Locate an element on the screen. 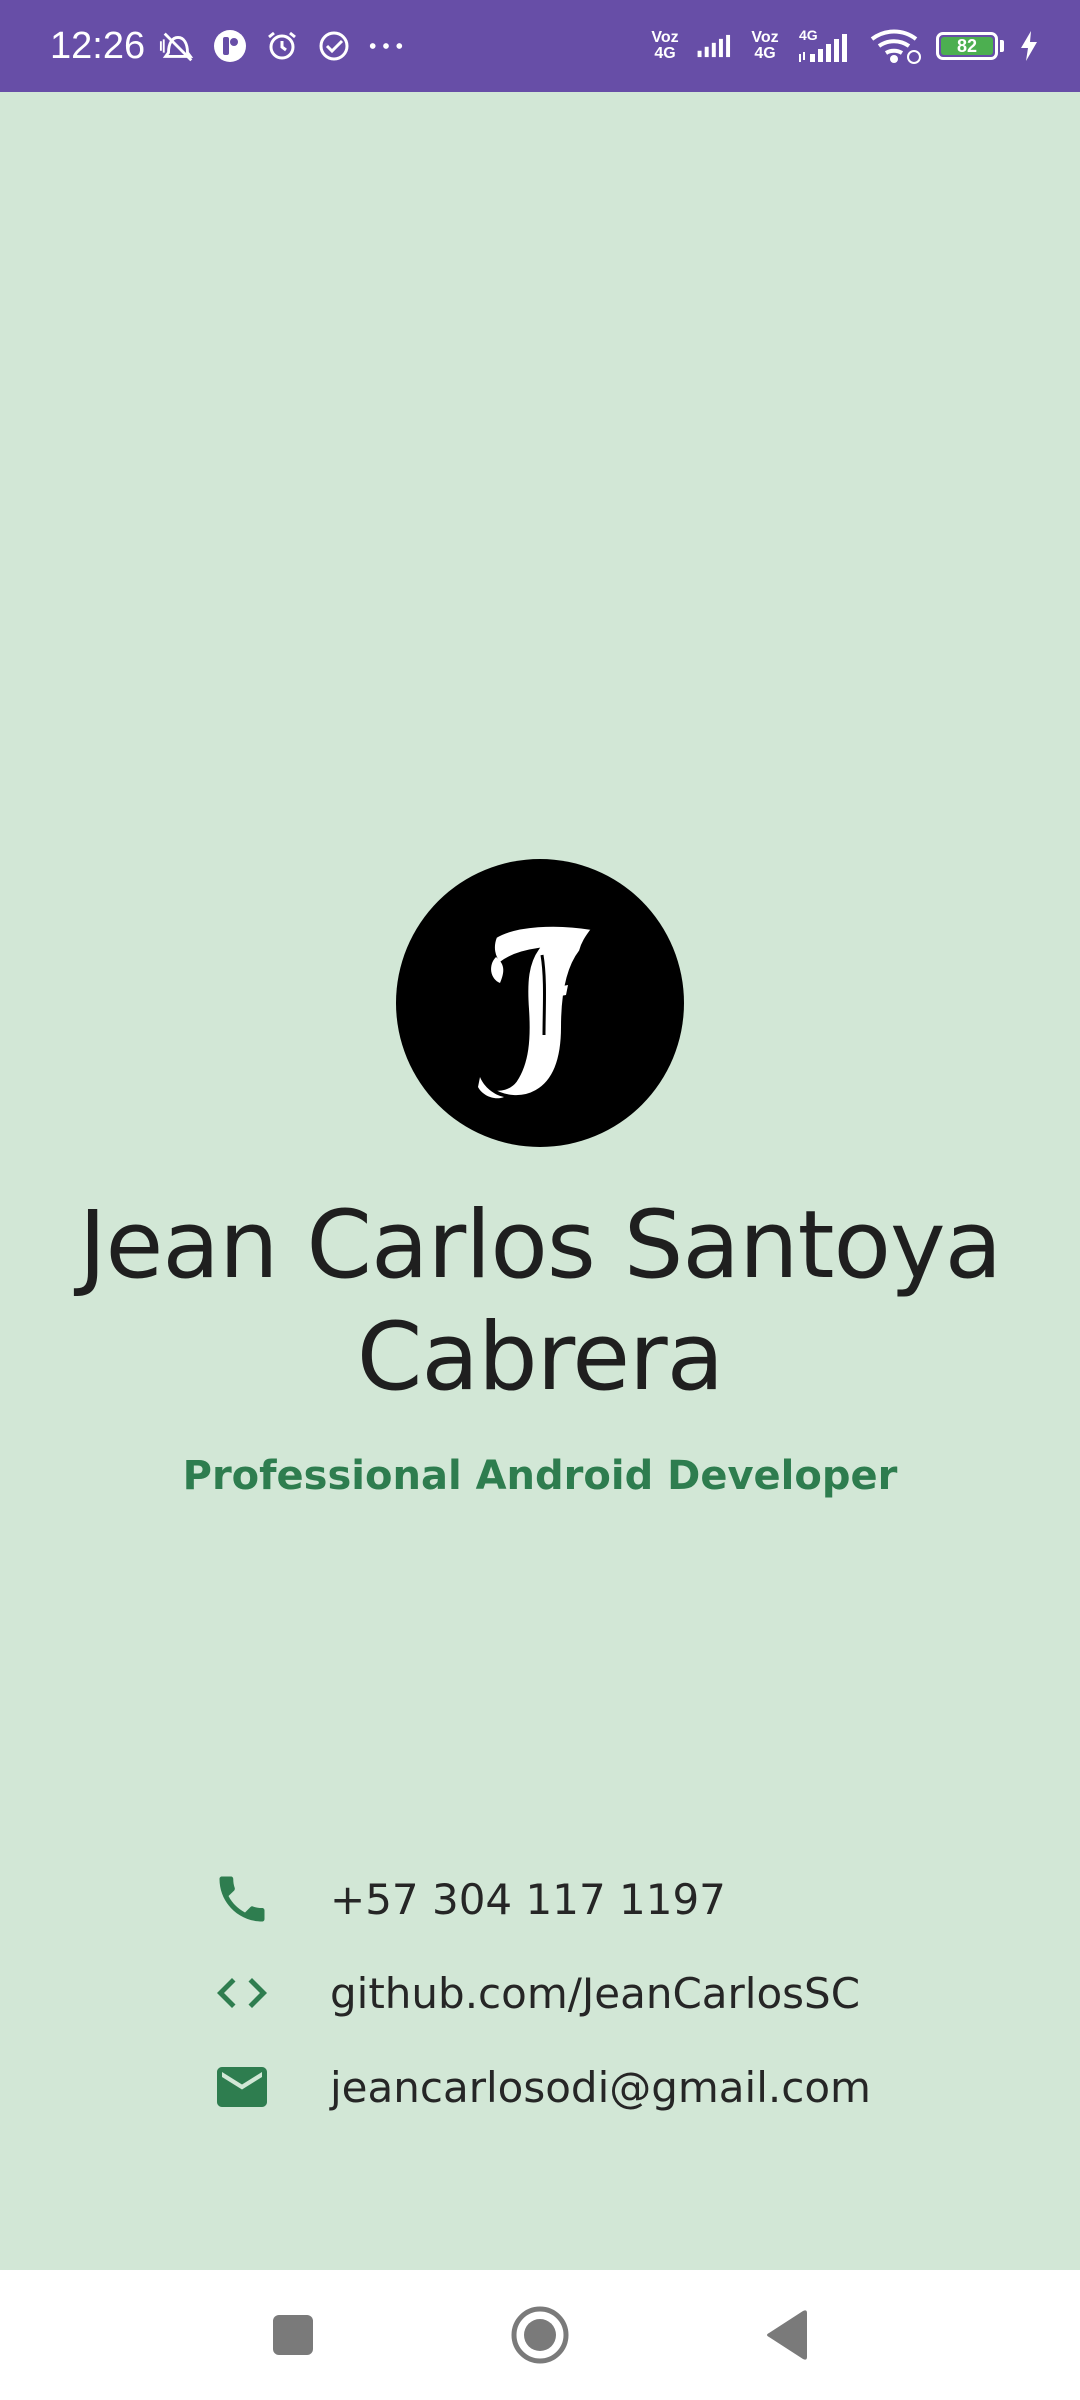 The image size is (1080, 2400). back-button is located at coordinates (787, 2335).